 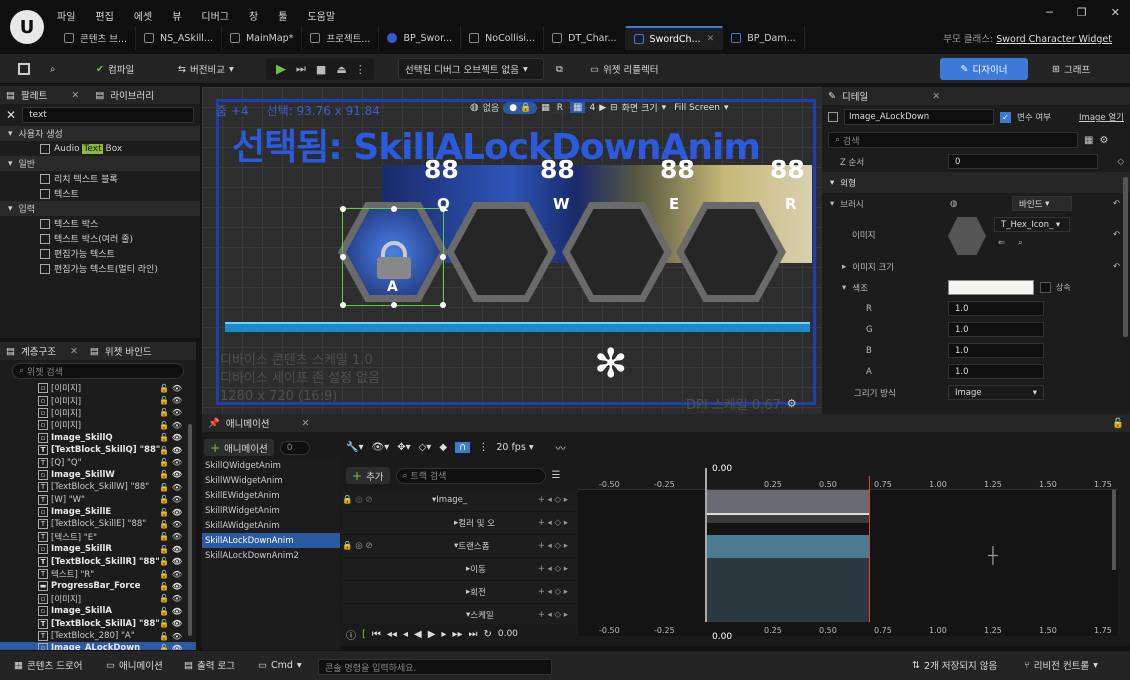 I want to click on hierarchy-row: T [TextBlock_SkillW] "88" 🔓 👁, so click(x=98, y=487).